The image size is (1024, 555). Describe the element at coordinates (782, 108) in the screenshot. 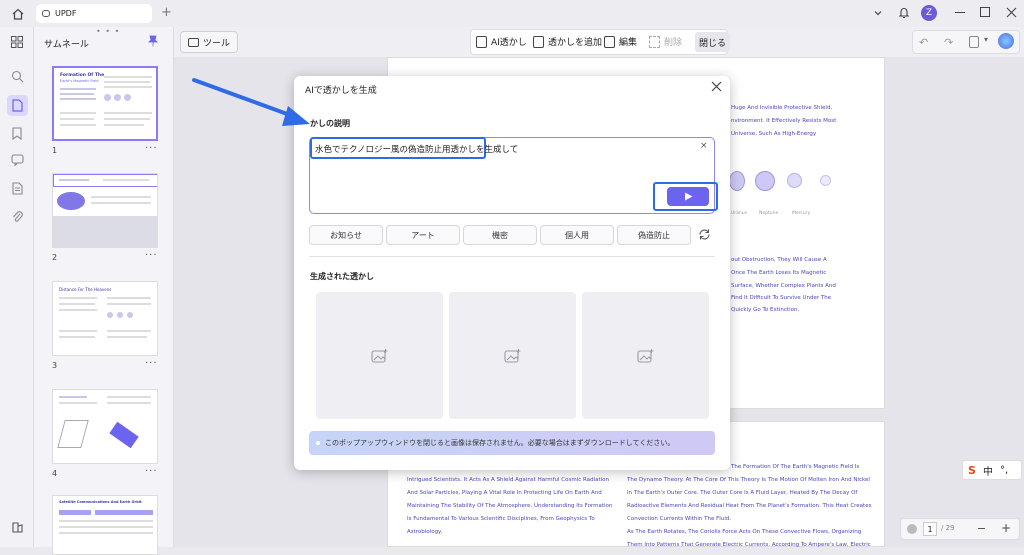

I see `page-text: Huge And Invisible Protective Shield,` at that location.